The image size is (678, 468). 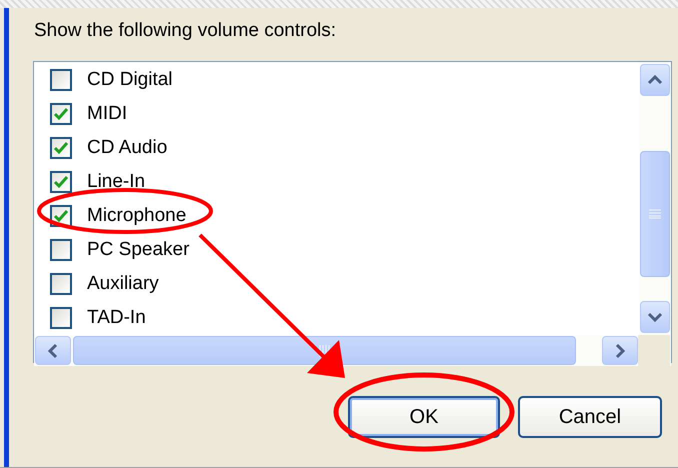 What do you see at coordinates (136, 216) in the screenshot?
I see `control-label: Microphone` at bounding box center [136, 216].